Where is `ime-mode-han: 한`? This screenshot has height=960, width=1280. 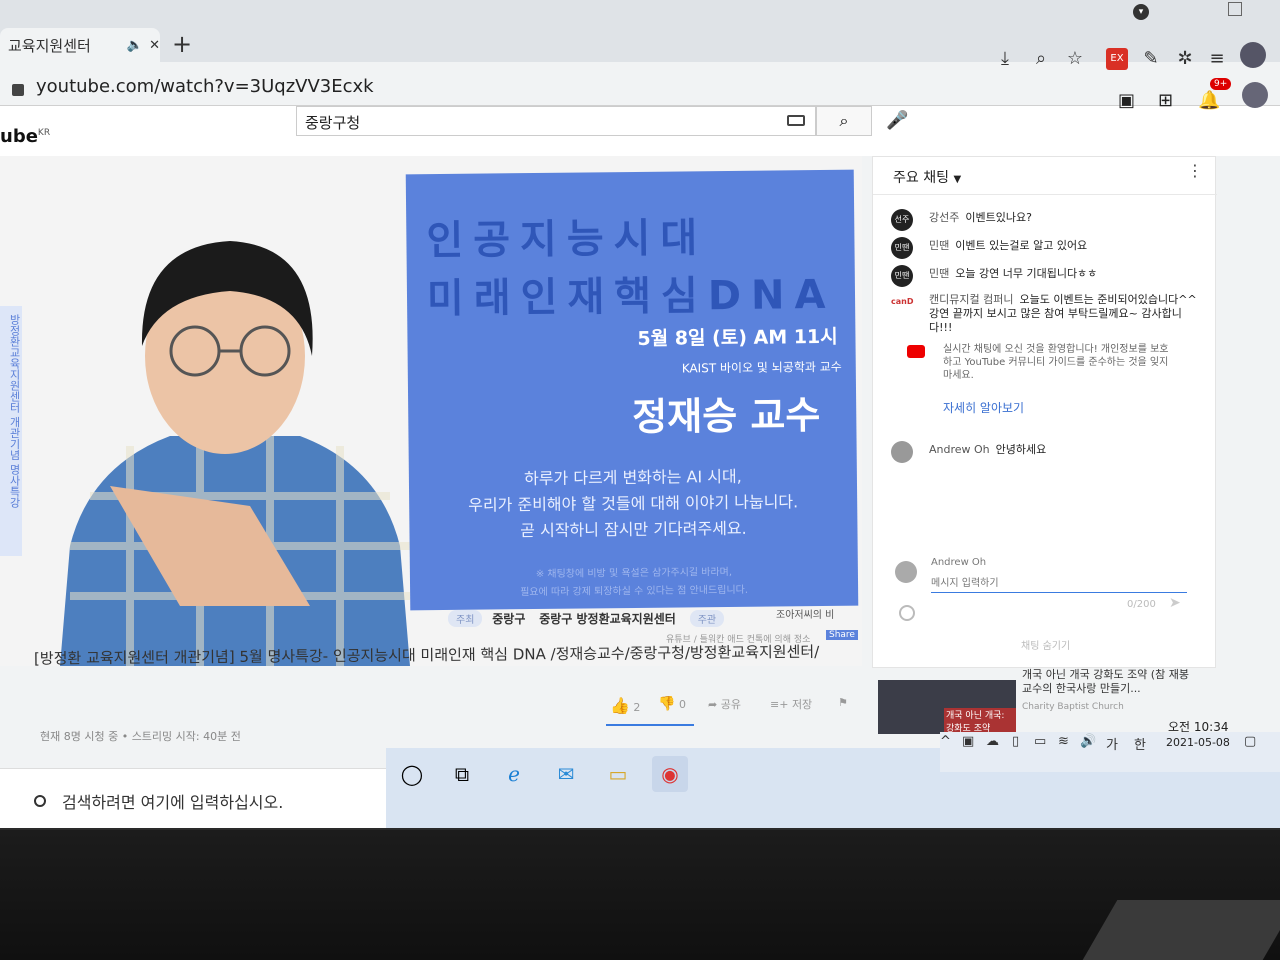
ime-mode-han: 한 is located at coordinates (1140, 743).